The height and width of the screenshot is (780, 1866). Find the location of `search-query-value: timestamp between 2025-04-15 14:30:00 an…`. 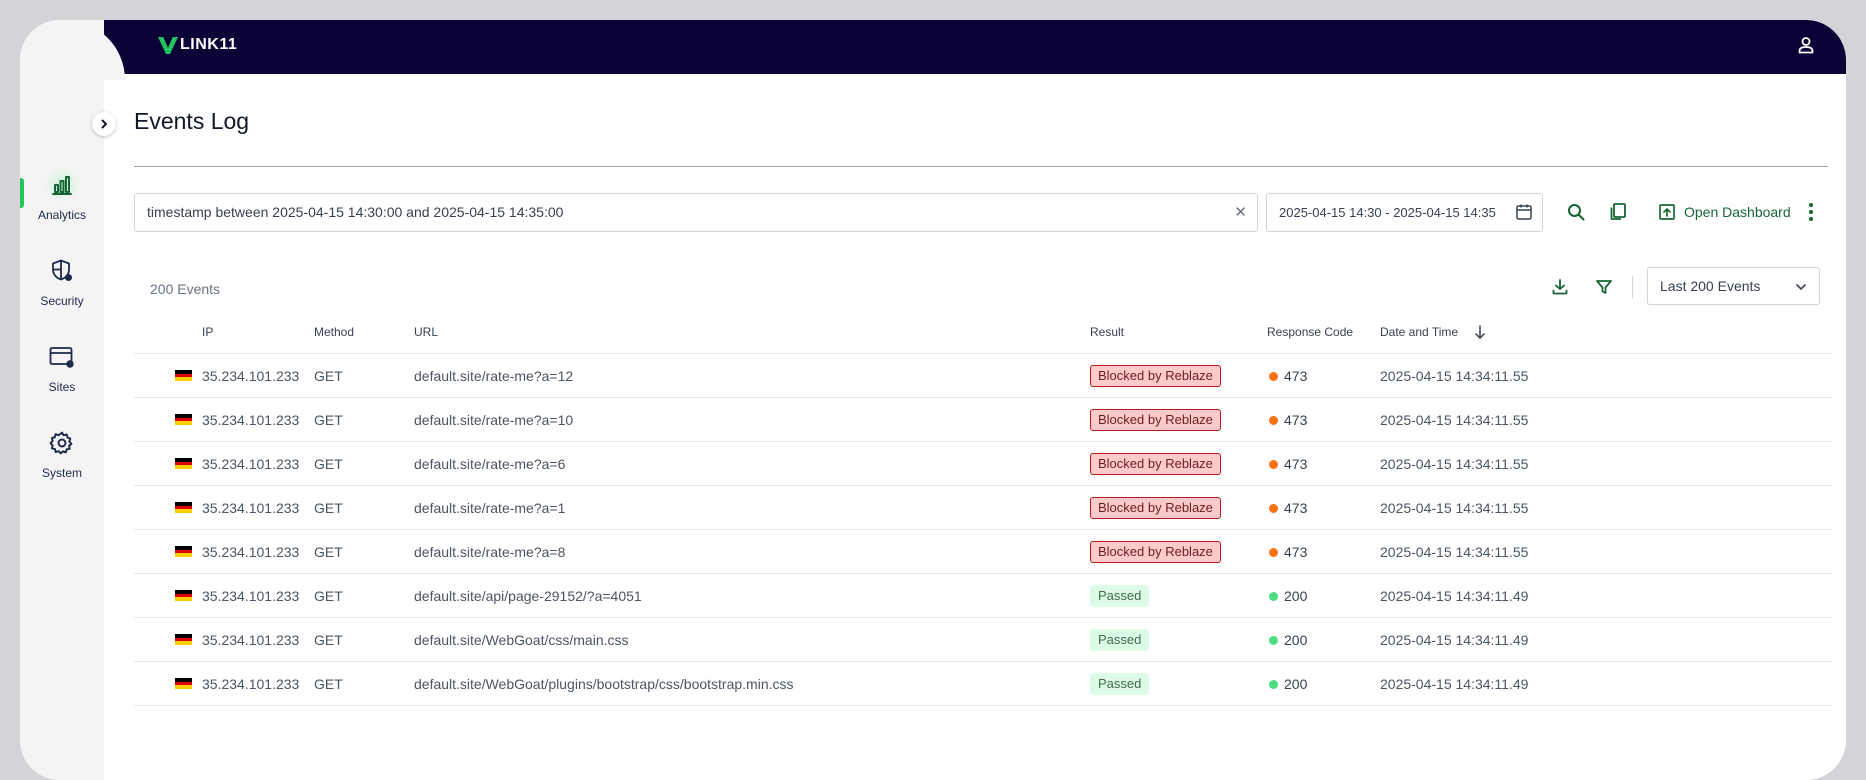

search-query-value: timestamp between 2025-04-15 14:30:00 an… is located at coordinates (355, 212).